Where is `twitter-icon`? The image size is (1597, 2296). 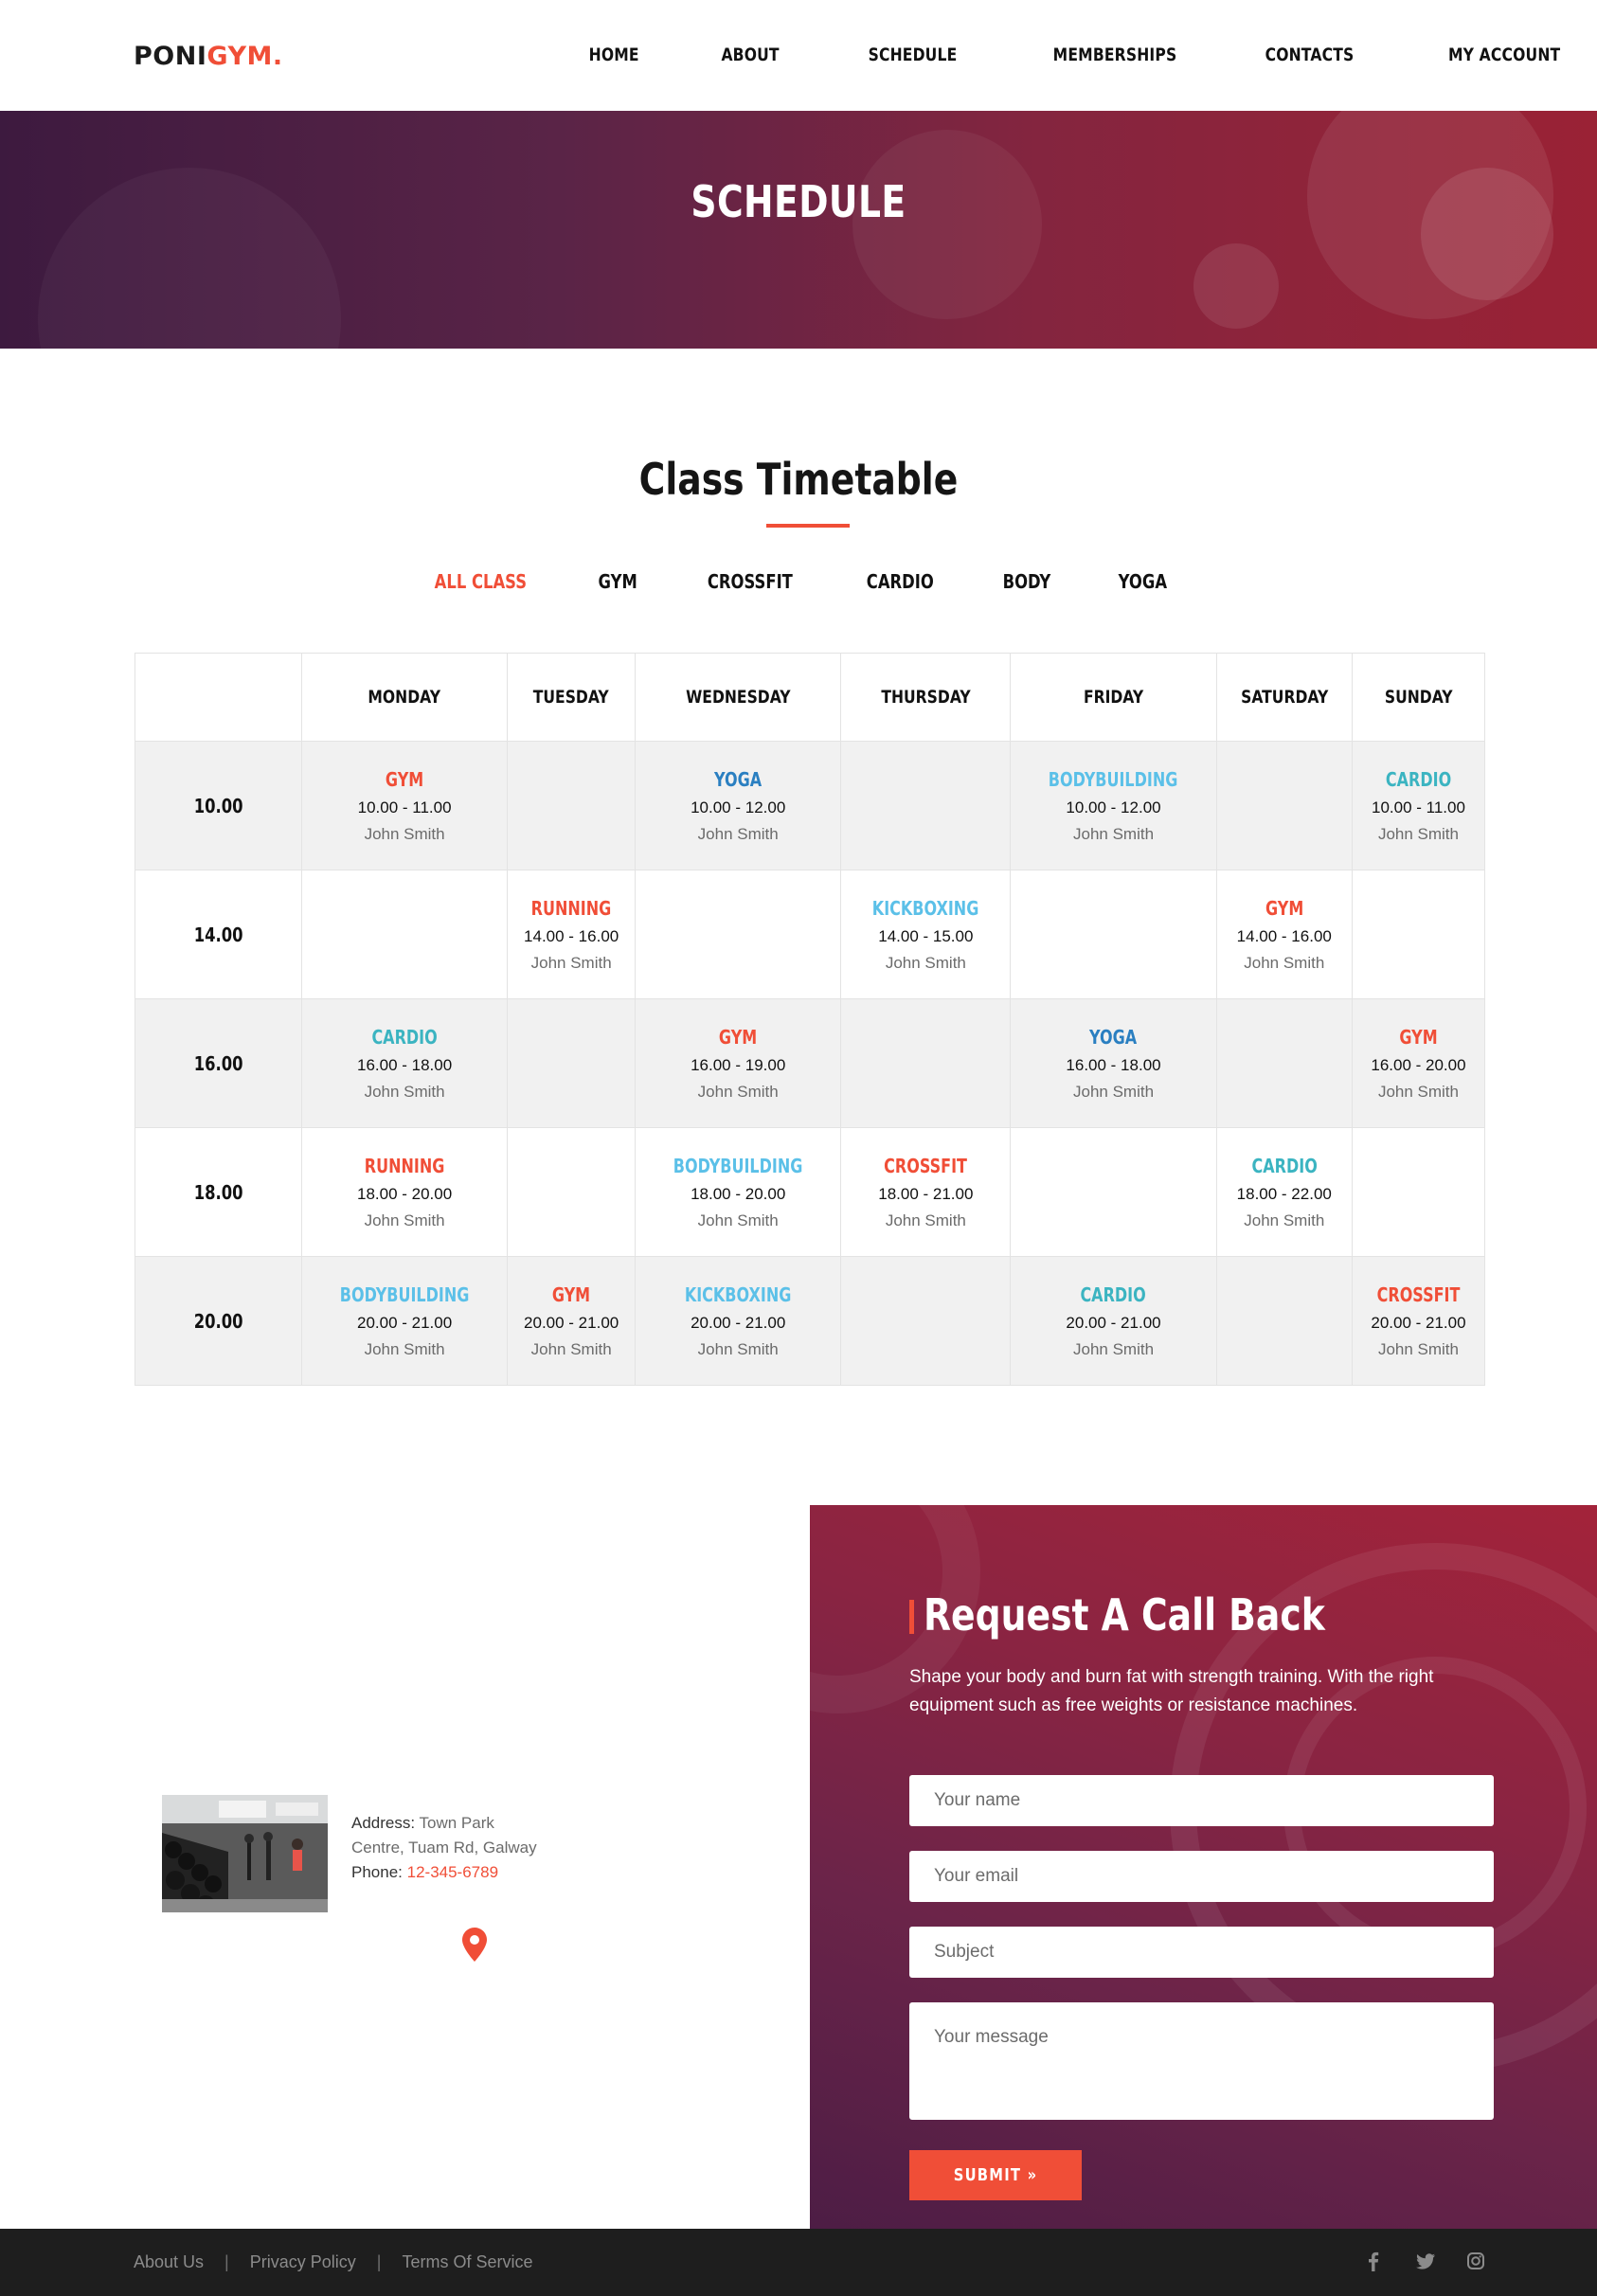 twitter-icon is located at coordinates (1425, 2261).